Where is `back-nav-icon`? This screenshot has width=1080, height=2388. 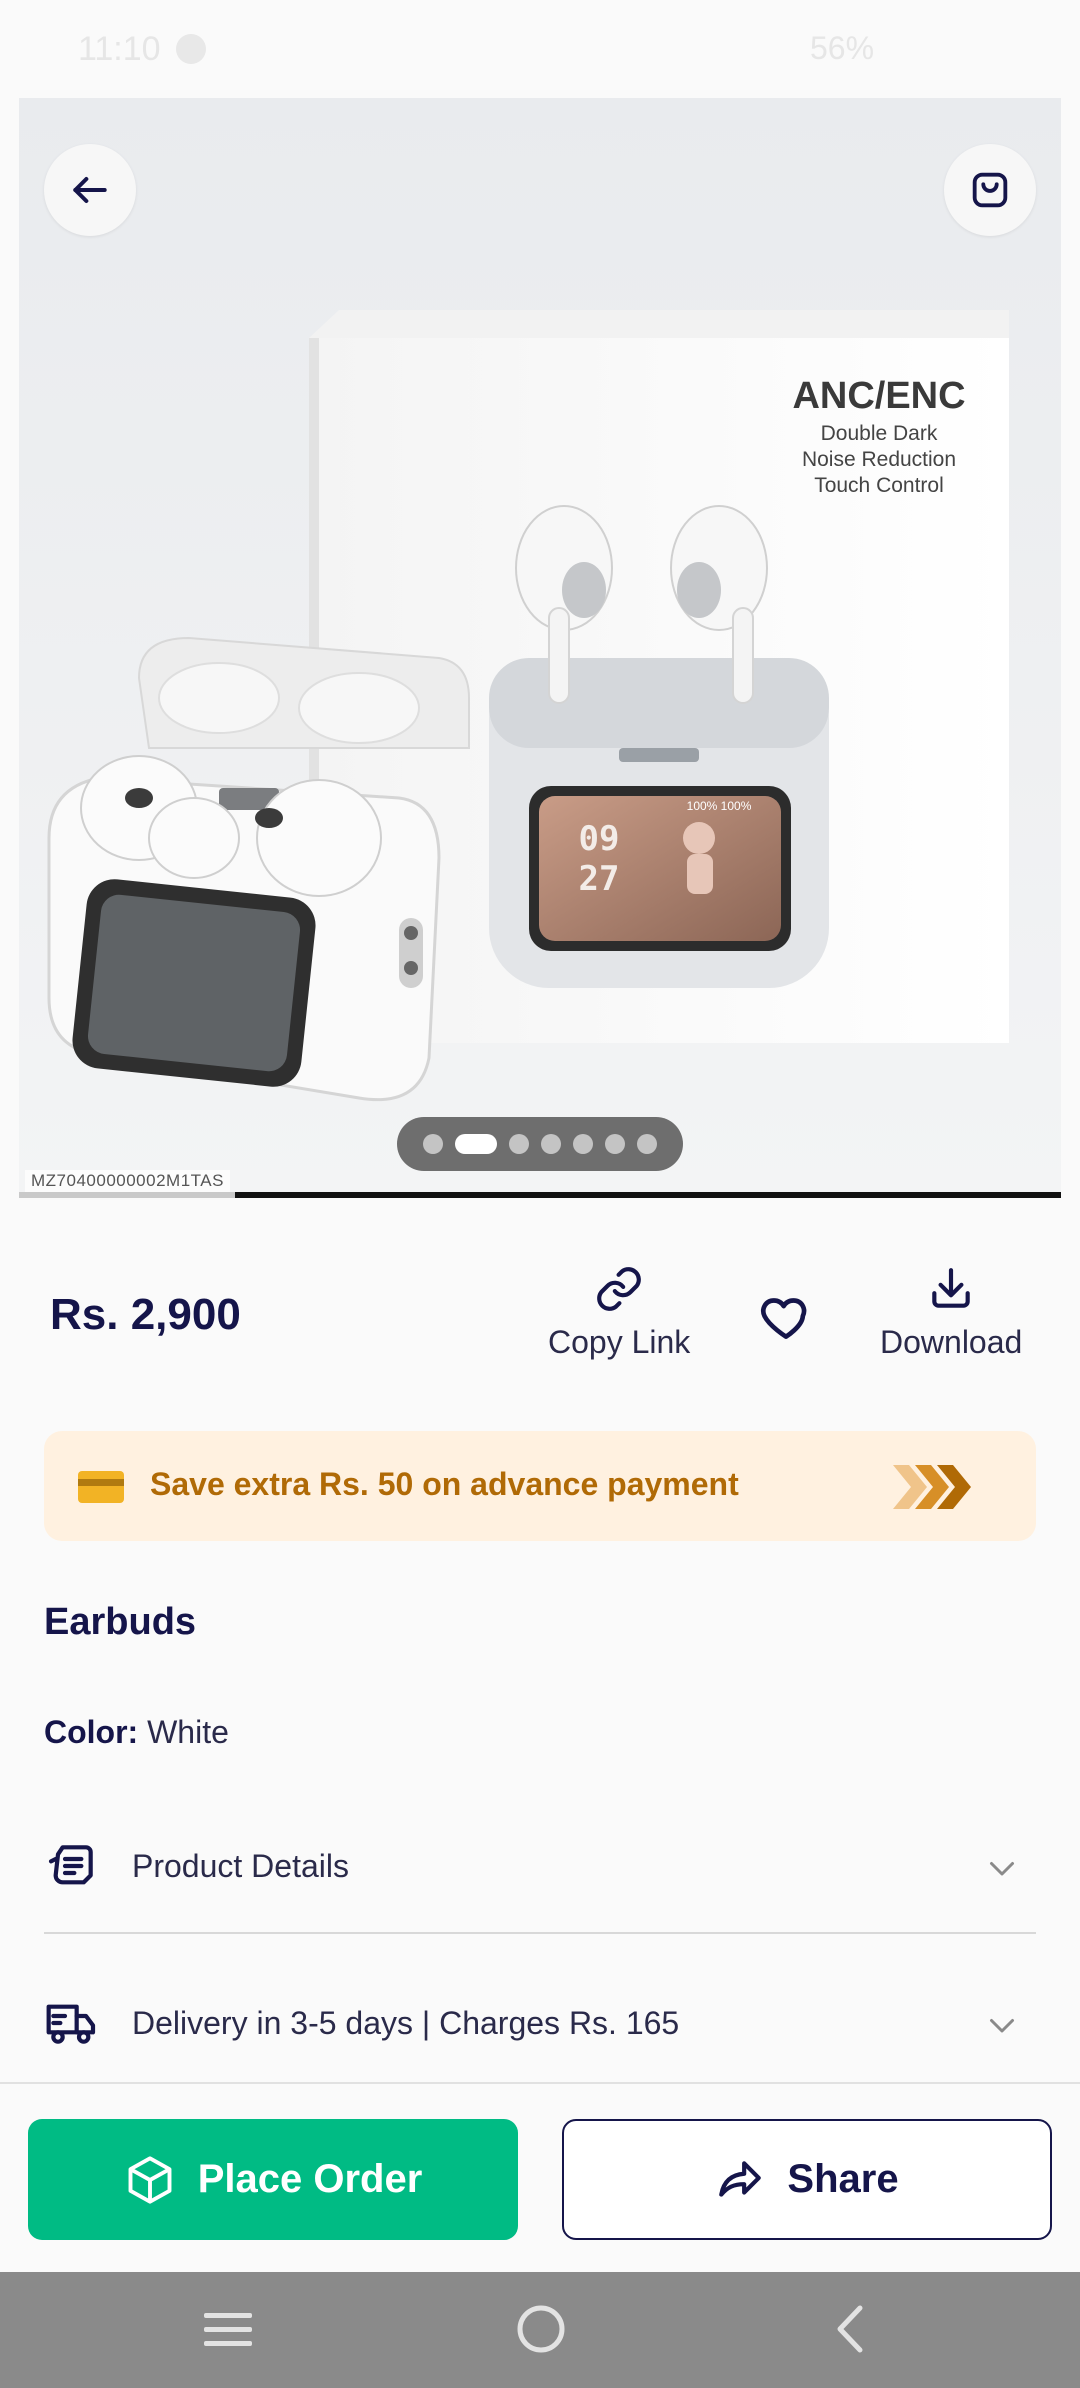 back-nav-icon is located at coordinates (850, 2331).